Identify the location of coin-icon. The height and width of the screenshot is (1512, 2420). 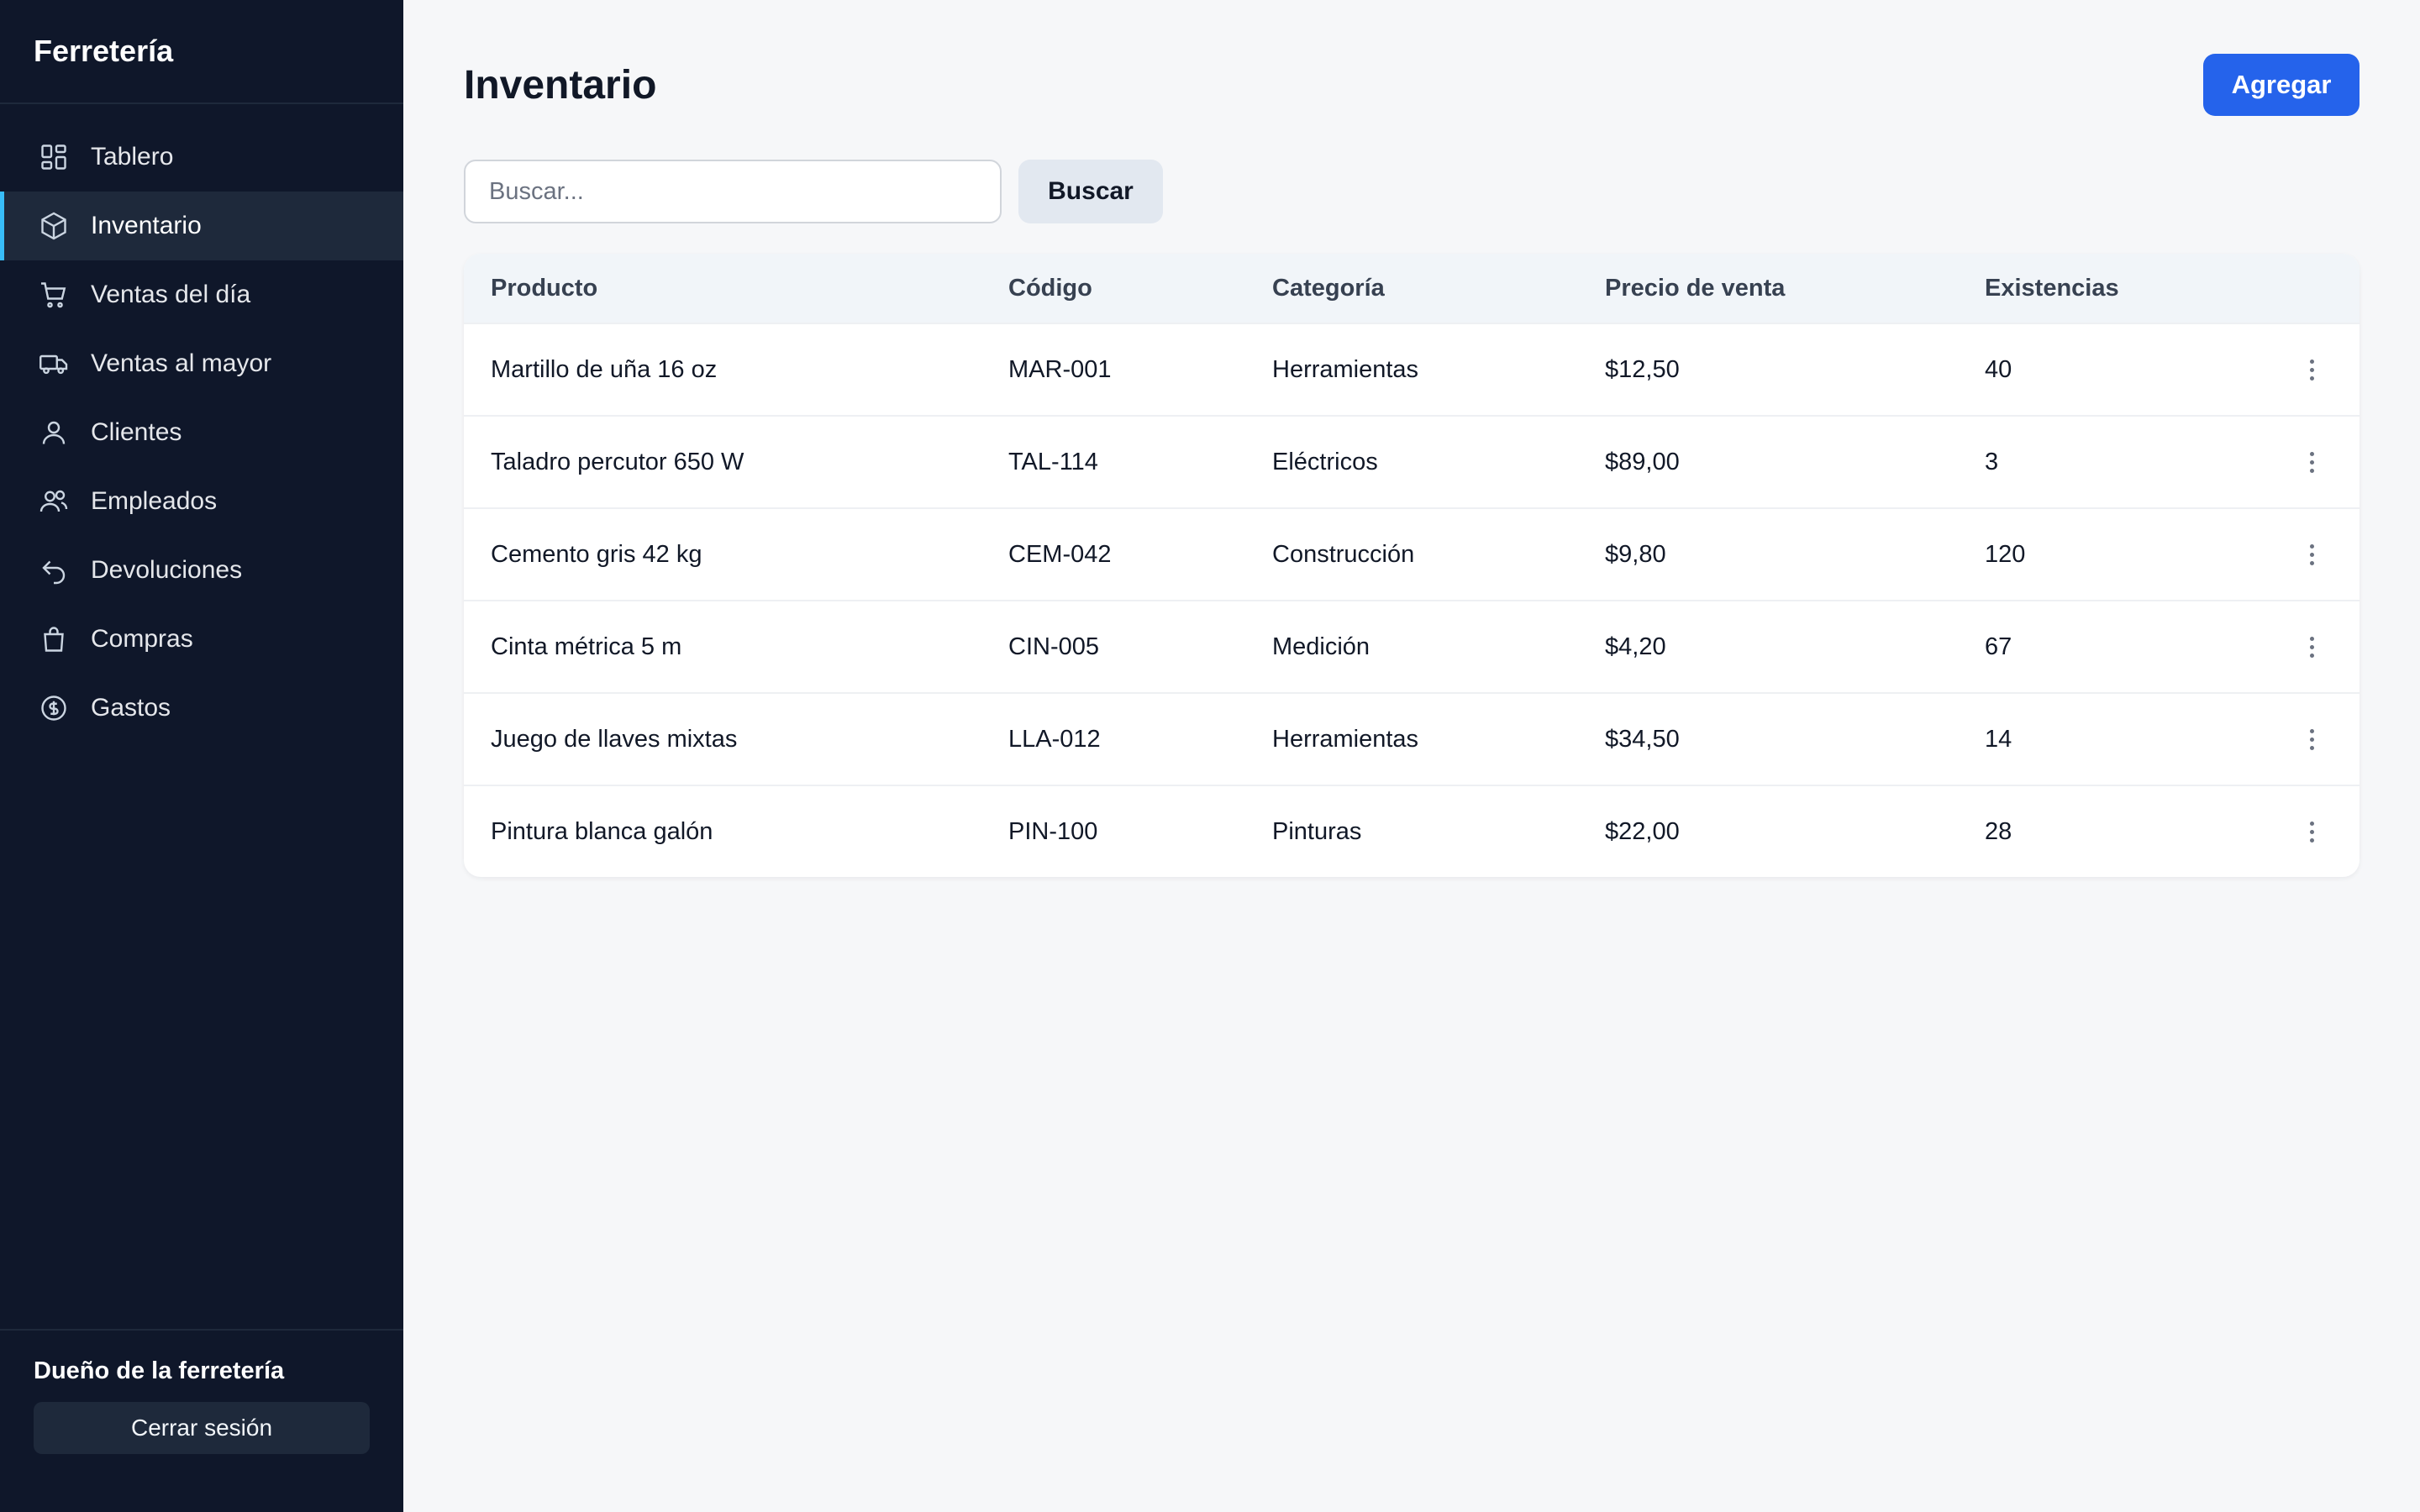
(54, 708).